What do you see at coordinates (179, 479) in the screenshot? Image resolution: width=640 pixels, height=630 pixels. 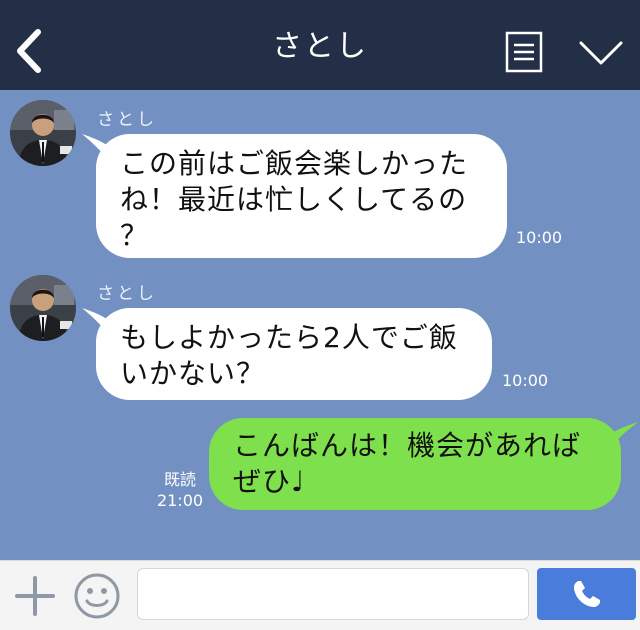 I see `read-status: 既読` at bounding box center [179, 479].